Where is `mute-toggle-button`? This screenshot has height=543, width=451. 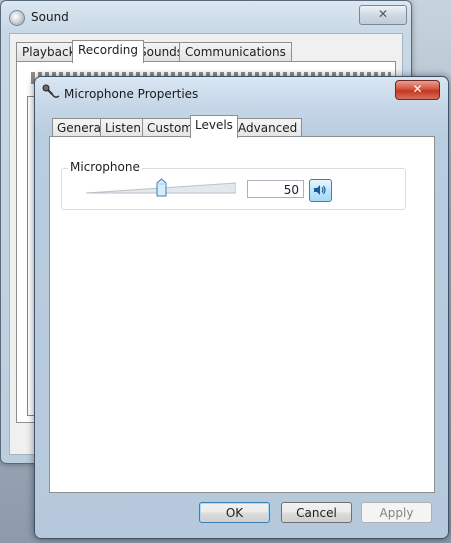 mute-toggle-button is located at coordinates (320, 190).